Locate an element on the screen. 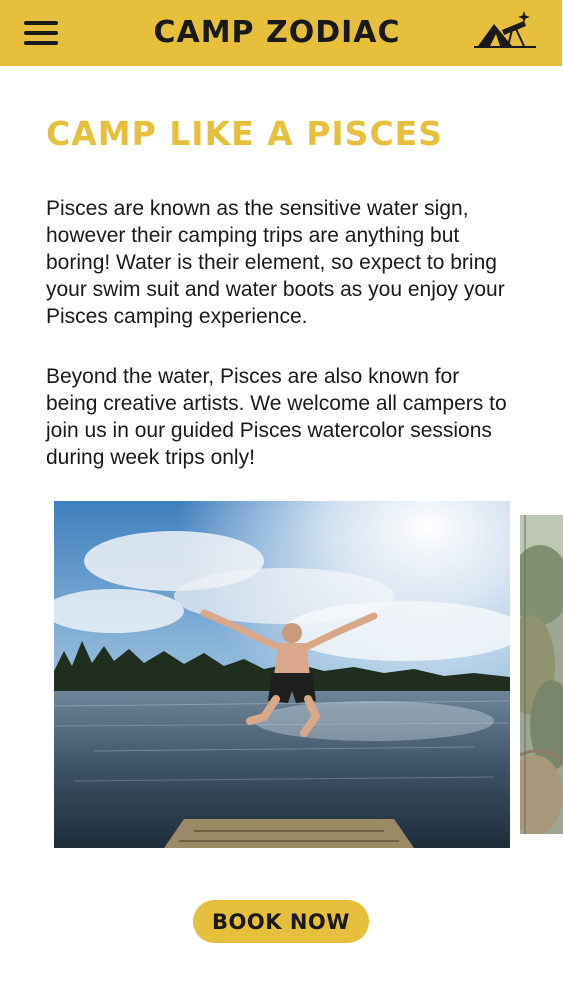 Image resolution: width=563 pixels, height=1001 pixels. site-logo: CAMP ZODIAC is located at coordinates (277, 32).